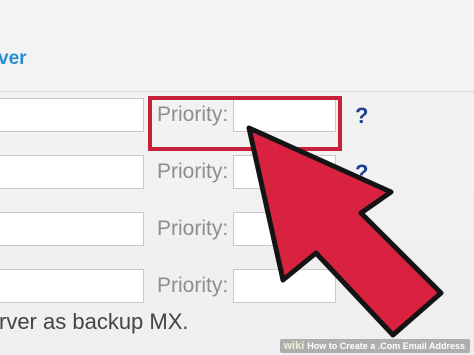  I want to click on watermark: wiki How to Create a .Com Email Address, so click(375, 346).